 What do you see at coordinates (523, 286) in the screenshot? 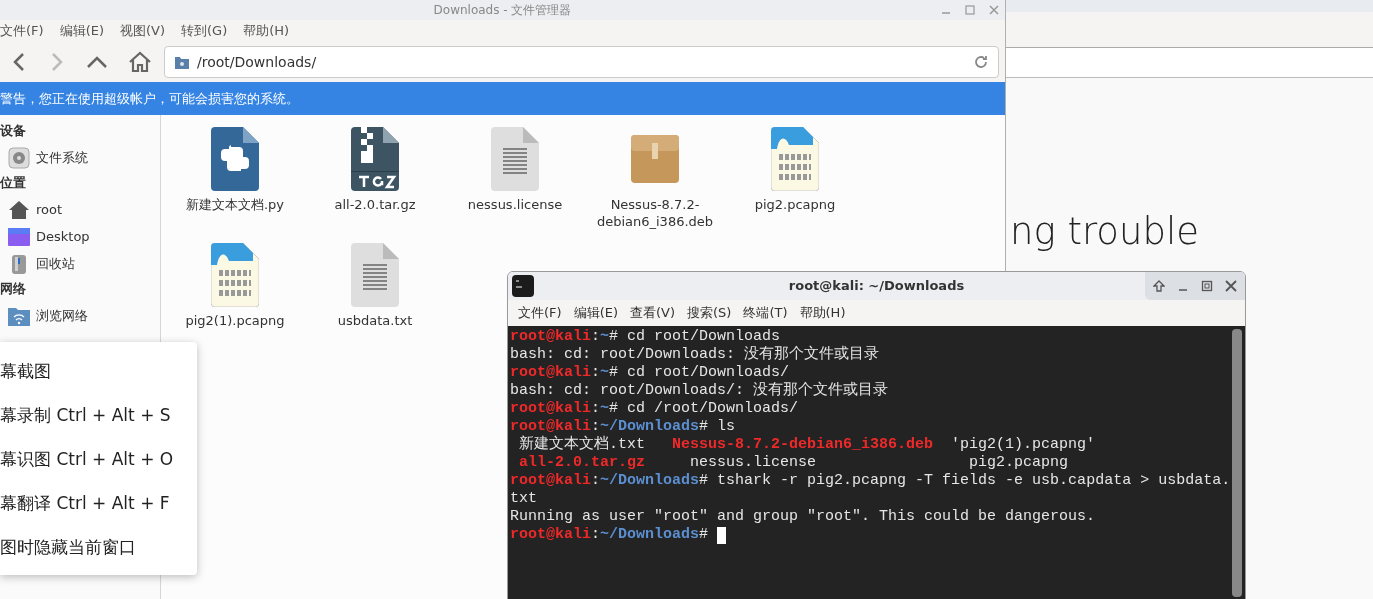
I see `terminal-icon` at bounding box center [523, 286].